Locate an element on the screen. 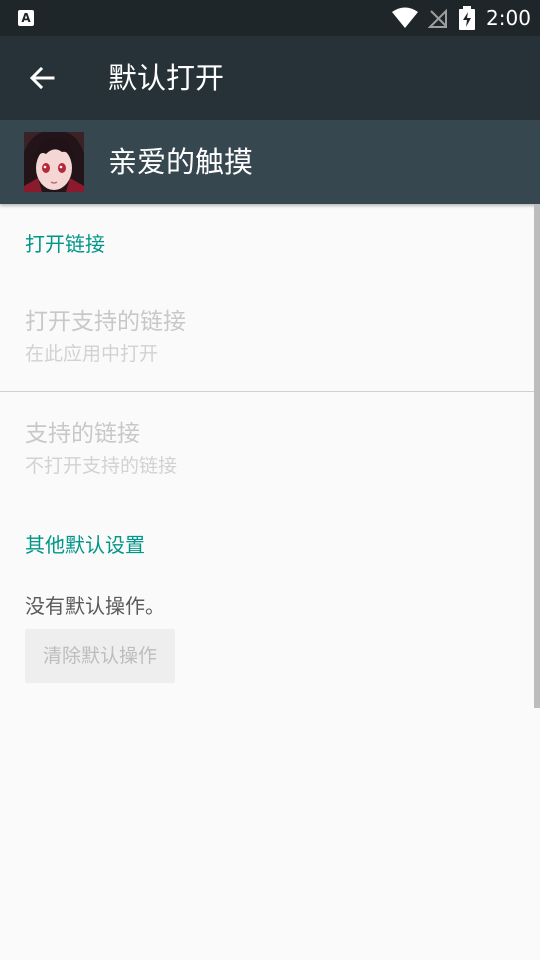 Image resolution: width=540 pixels, height=960 pixels. page-title: 默认打开 is located at coordinates (166, 78).